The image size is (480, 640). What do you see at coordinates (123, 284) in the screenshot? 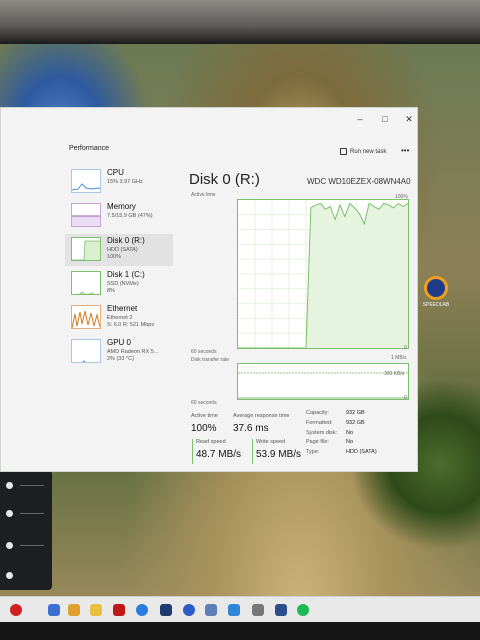
I see `sidebar-item-detail: SSD (NVMe)` at bounding box center [123, 284].